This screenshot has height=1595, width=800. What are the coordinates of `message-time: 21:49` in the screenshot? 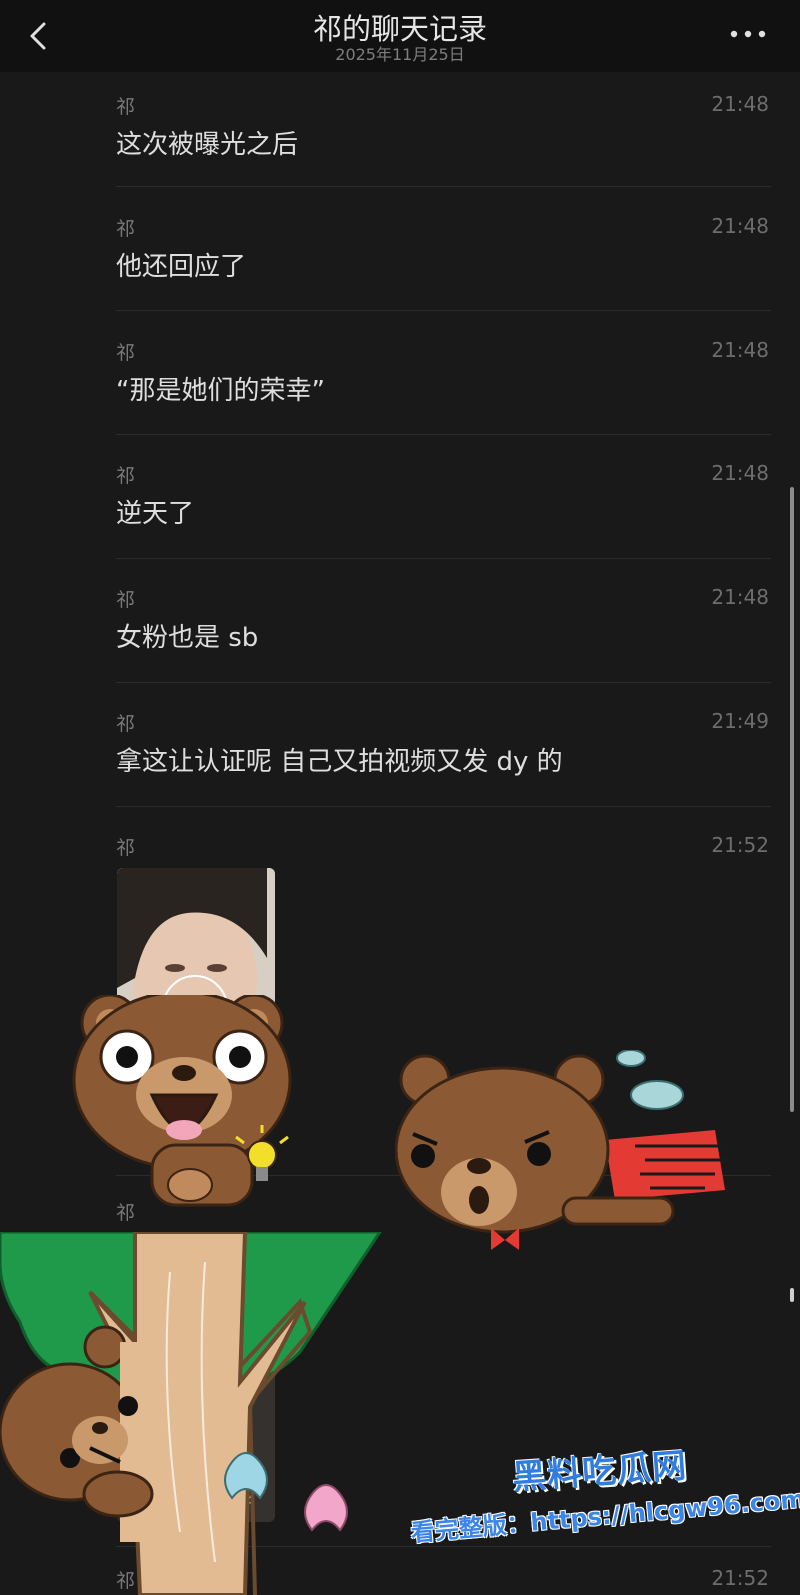 It's located at (740, 721).